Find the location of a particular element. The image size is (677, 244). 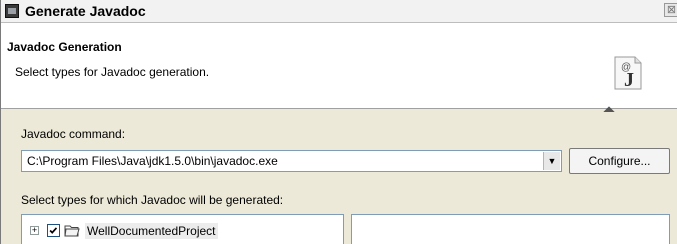

types-list is located at coordinates (510, 229).